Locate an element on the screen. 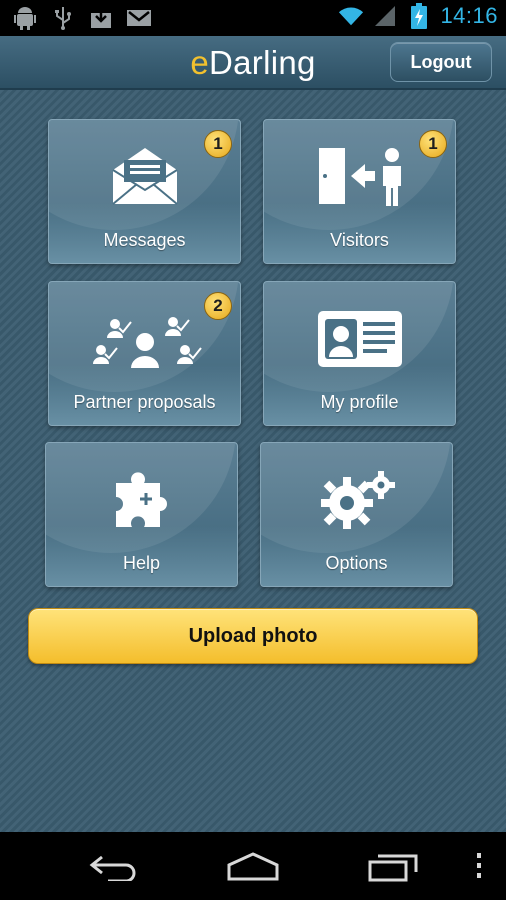  home-icon is located at coordinates (253, 866).